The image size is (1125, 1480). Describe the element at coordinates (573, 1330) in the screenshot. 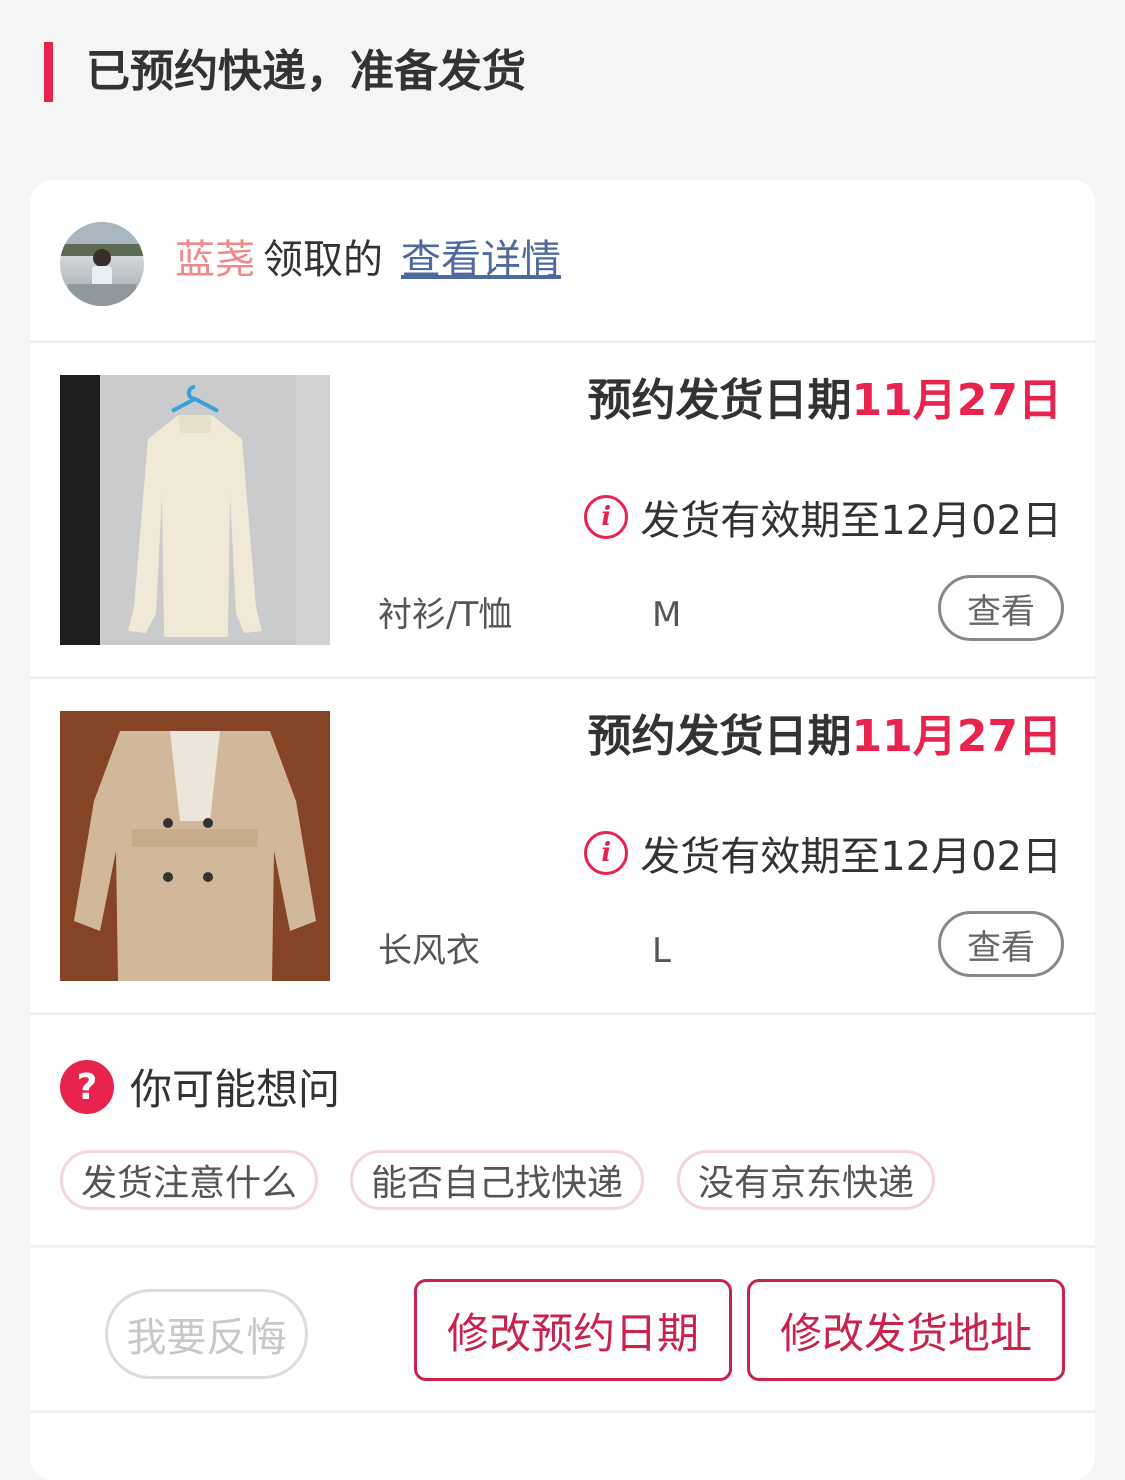

I see `change-date-button: 修改预约日期` at that location.